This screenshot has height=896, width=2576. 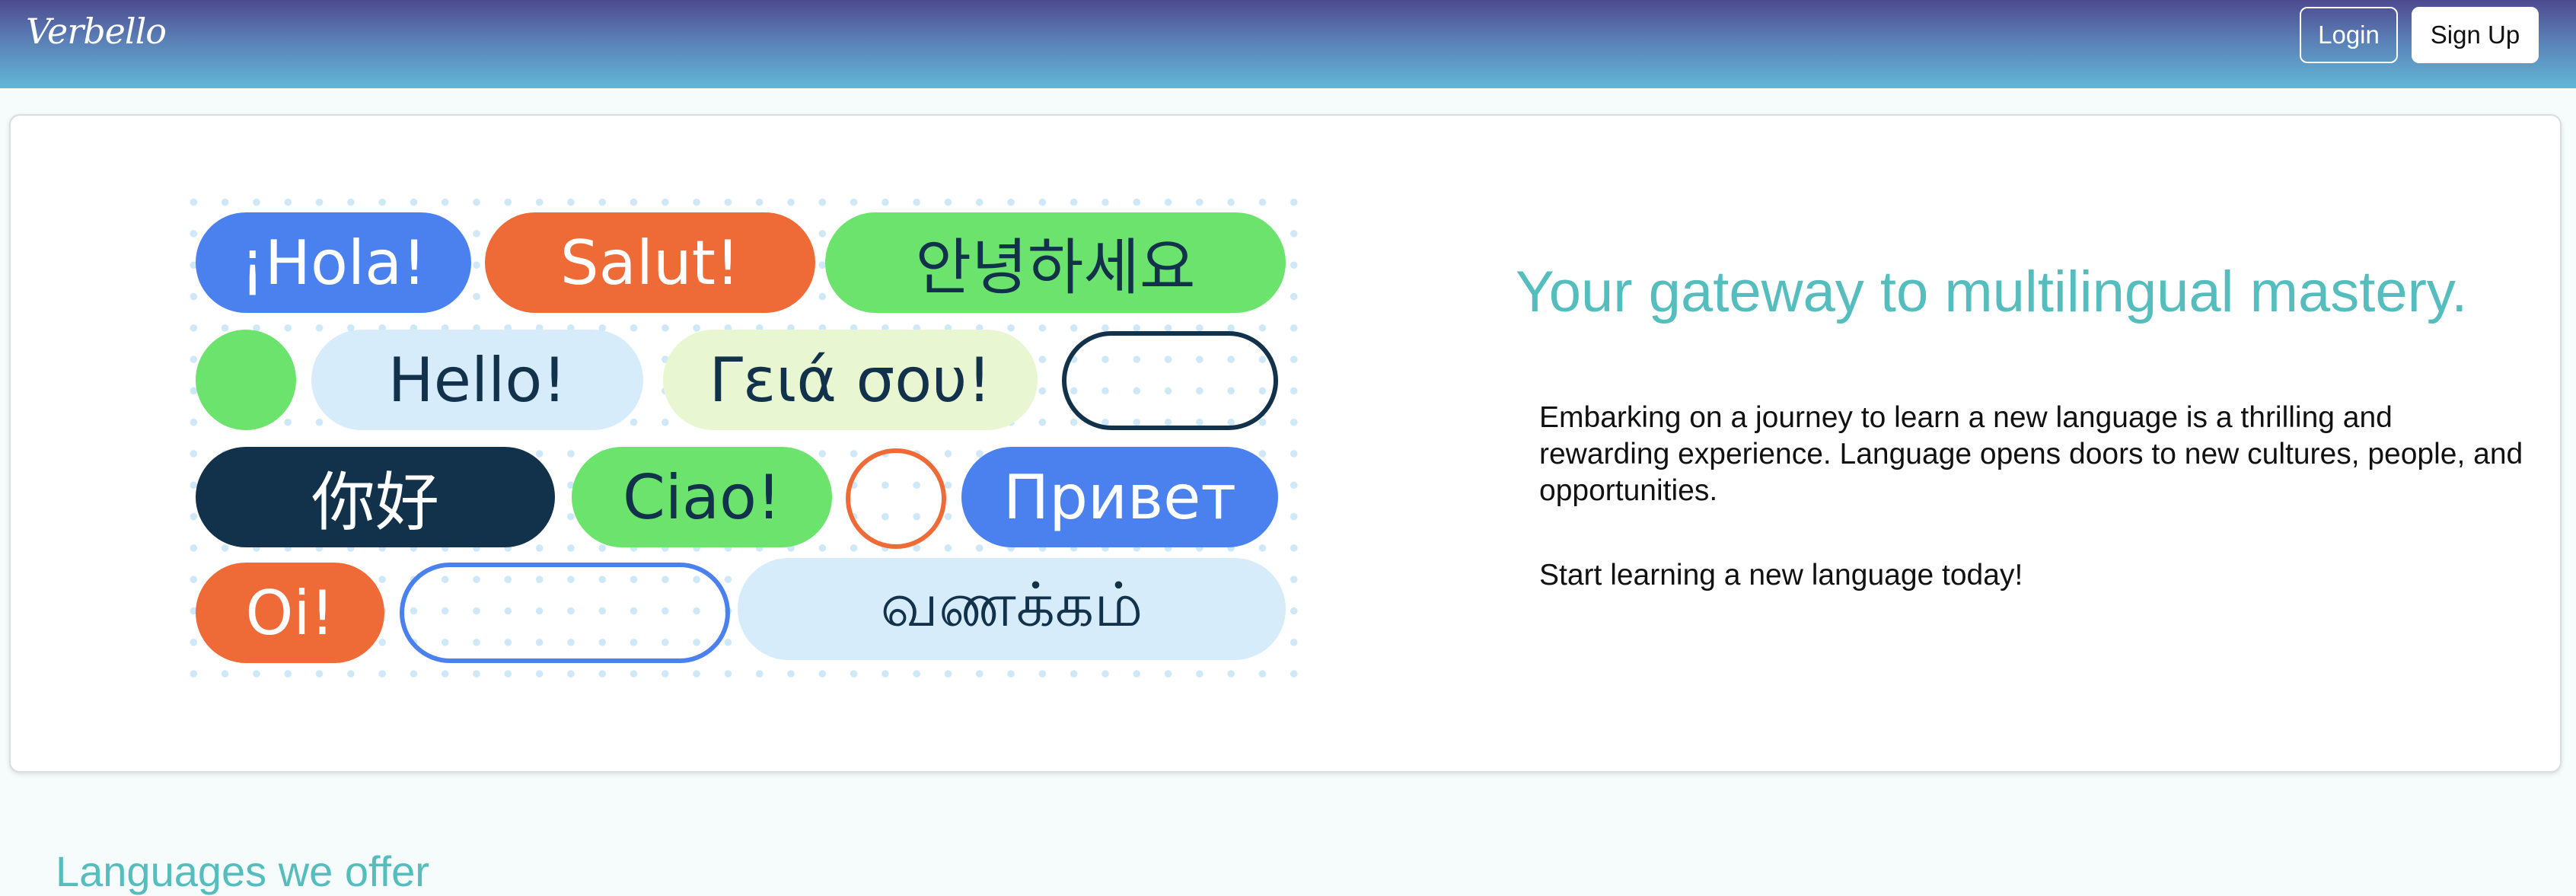 I want to click on greeting-pill-english: Hello!, so click(x=477, y=380).